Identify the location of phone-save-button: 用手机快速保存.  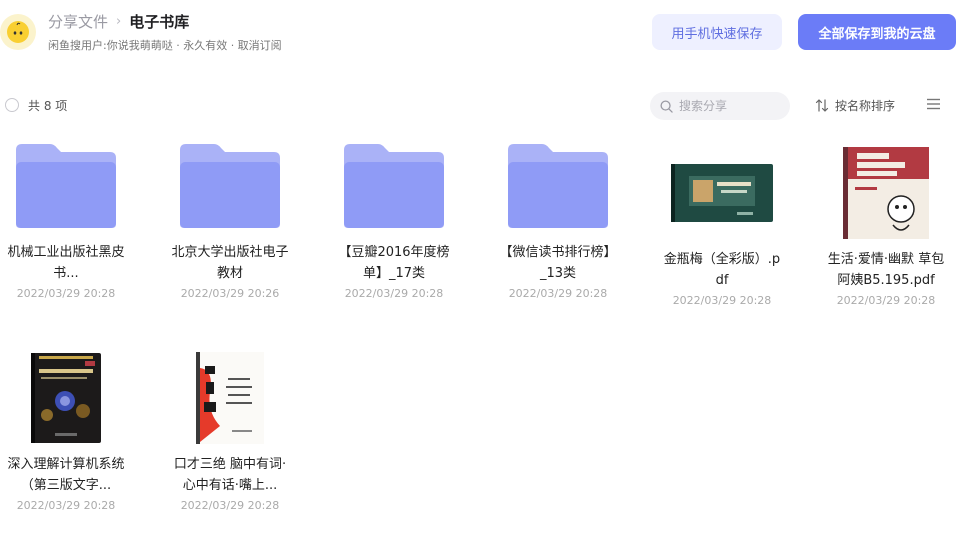
(717, 32).